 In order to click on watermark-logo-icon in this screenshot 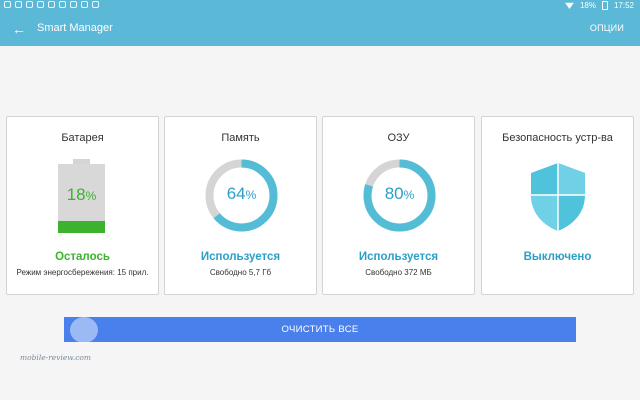, I will do `click(84, 330)`.